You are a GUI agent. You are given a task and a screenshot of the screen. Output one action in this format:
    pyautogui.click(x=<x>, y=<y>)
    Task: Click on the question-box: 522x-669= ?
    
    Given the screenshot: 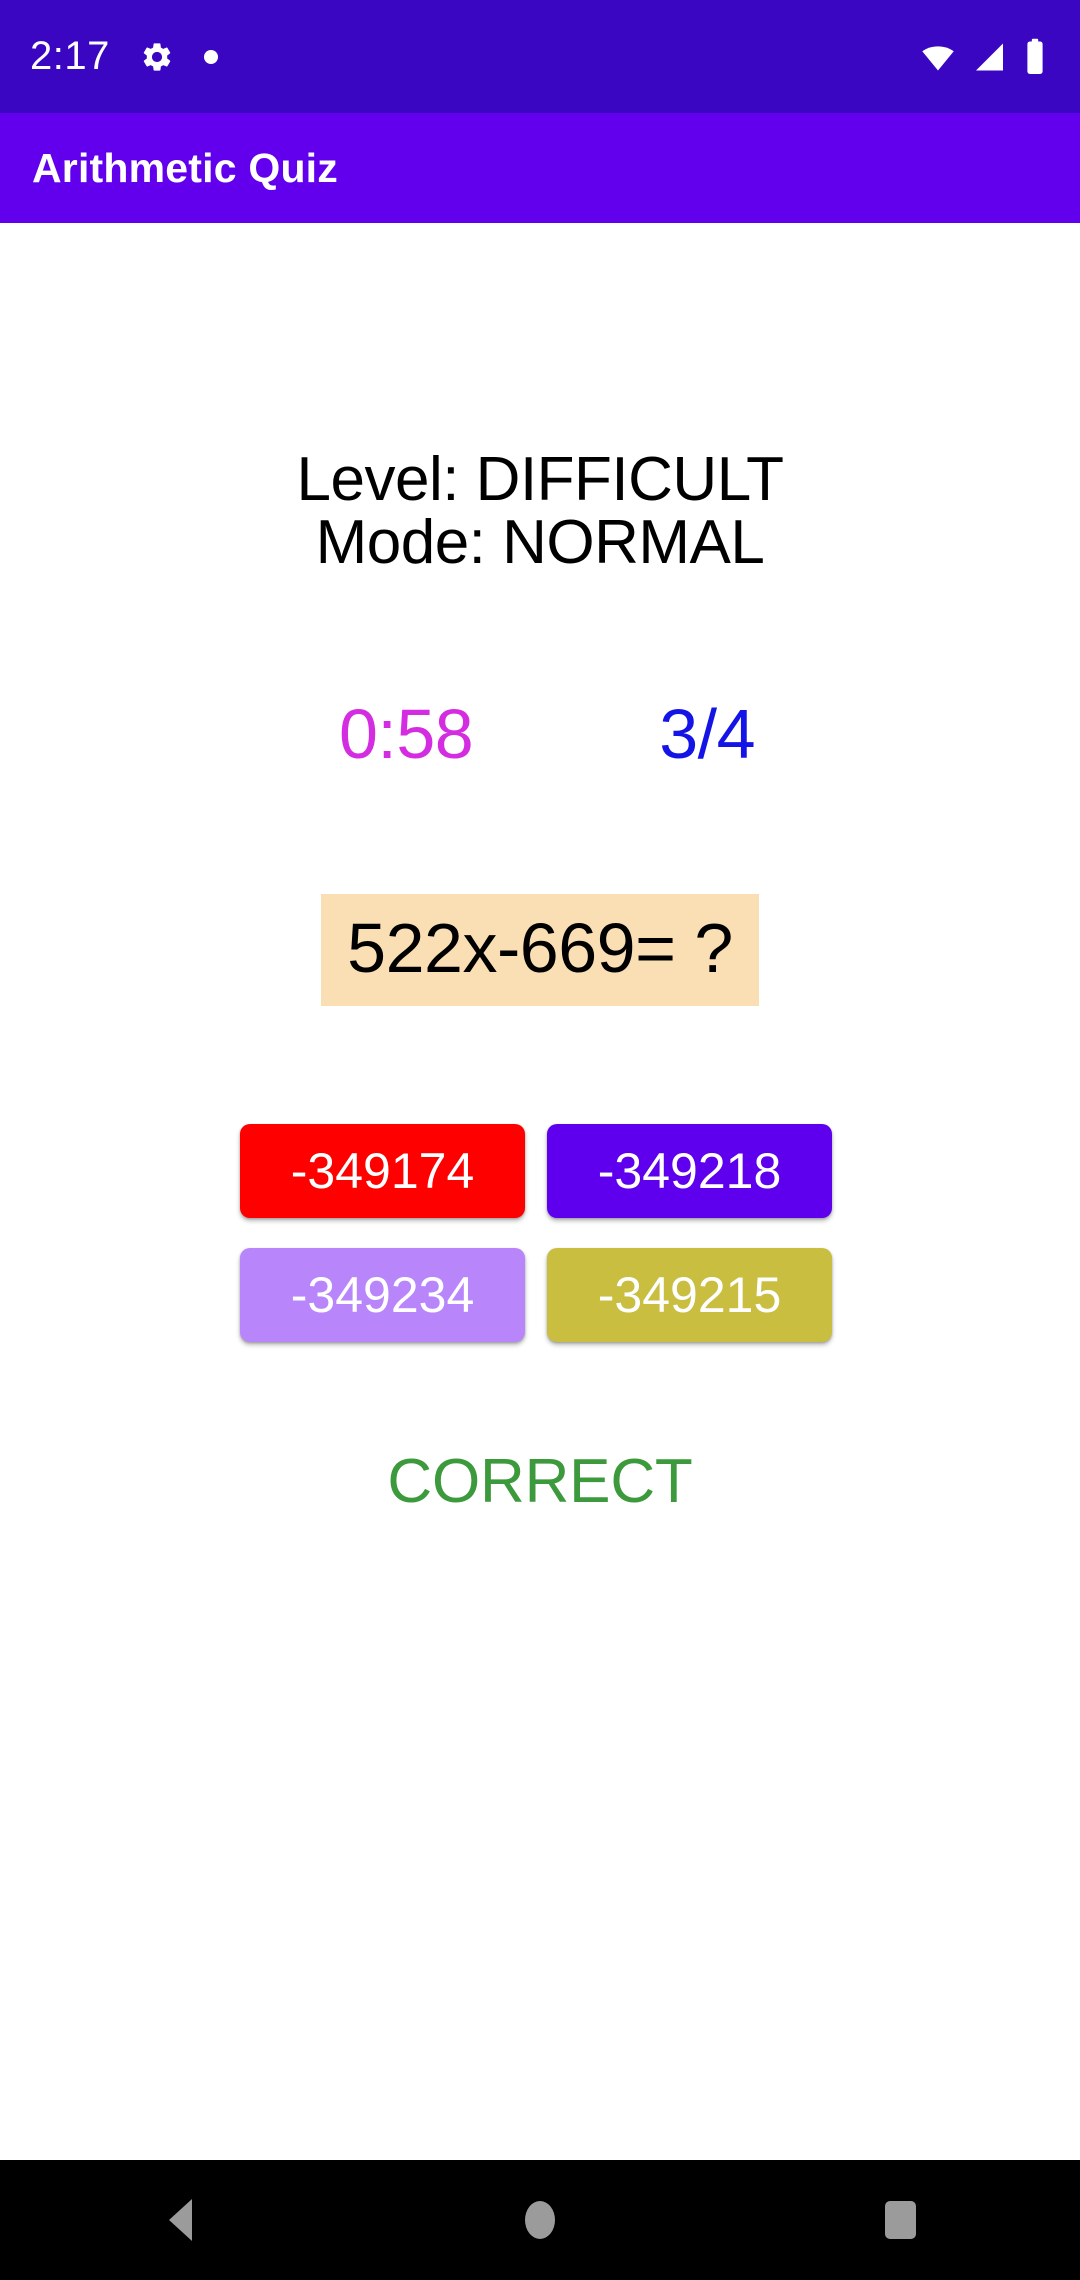 What is the action you would take?
    pyautogui.click(x=540, y=950)
    